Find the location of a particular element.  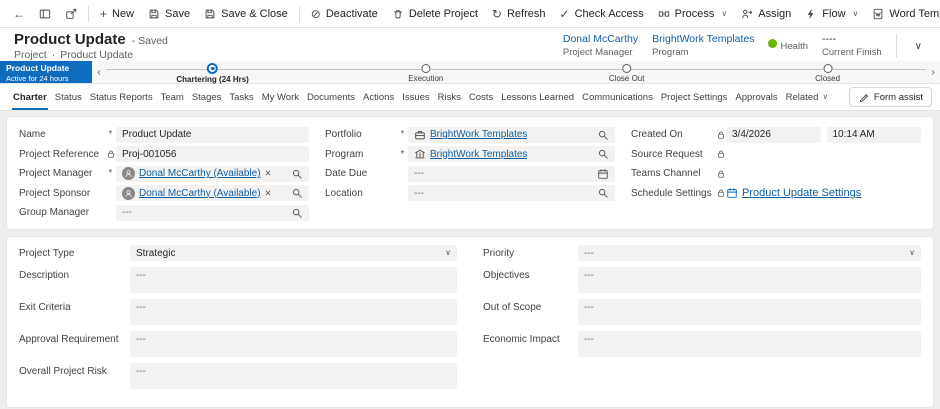

program-header-link: BrightWork Templates is located at coordinates (703, 39).